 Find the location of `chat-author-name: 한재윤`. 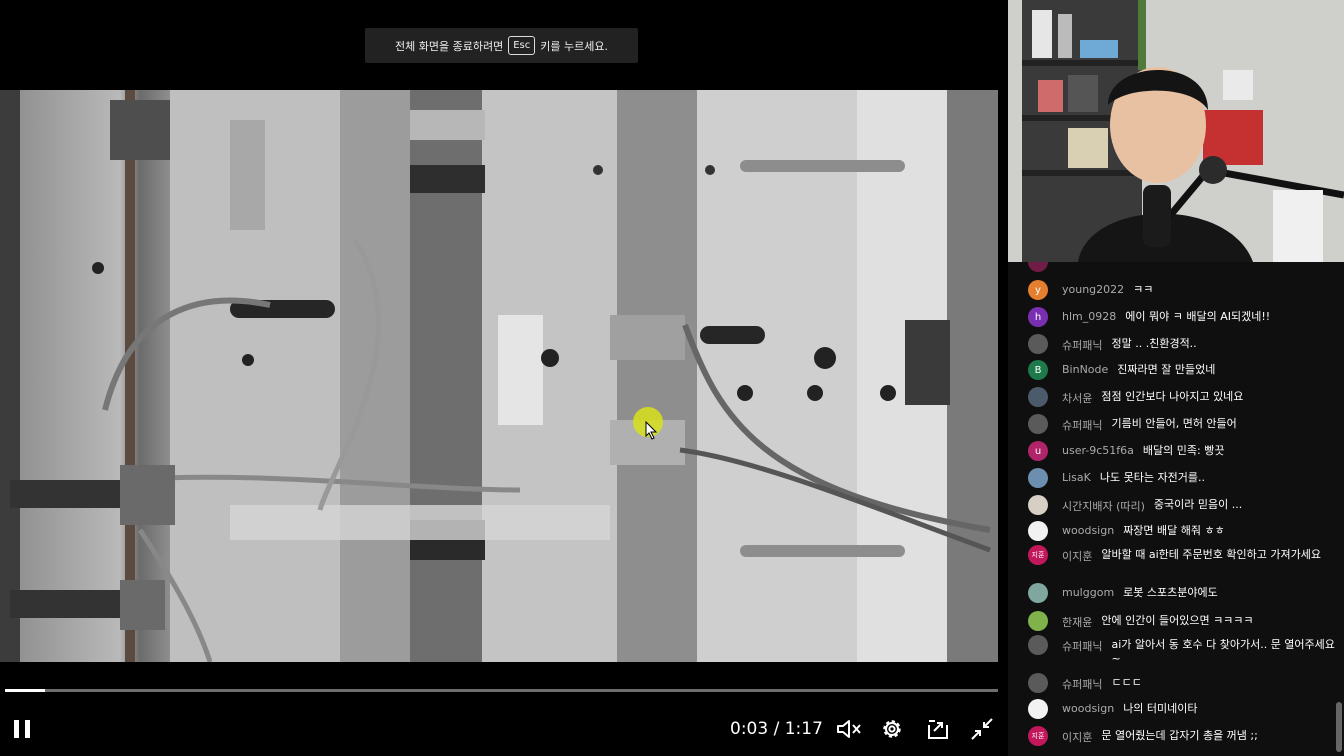

chat-author-name: 한재윤 is located at coordinates (1077, 622).